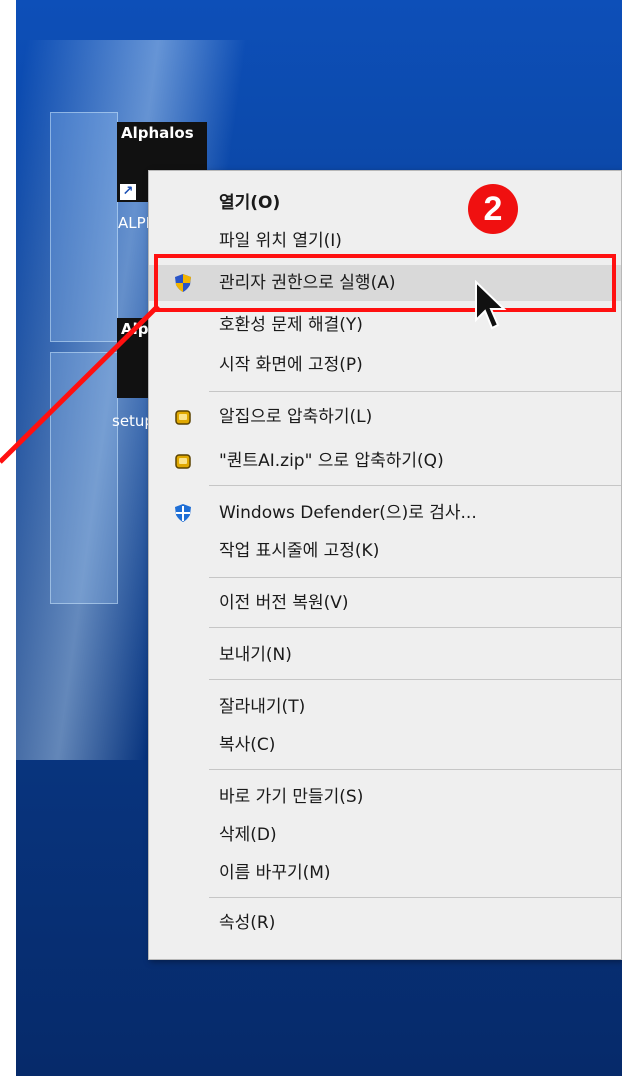 The image size is (622, 1076). Describe the element at coordinates (493, 209) in the screenshot. I see `step-number-badge: 2` at that location.